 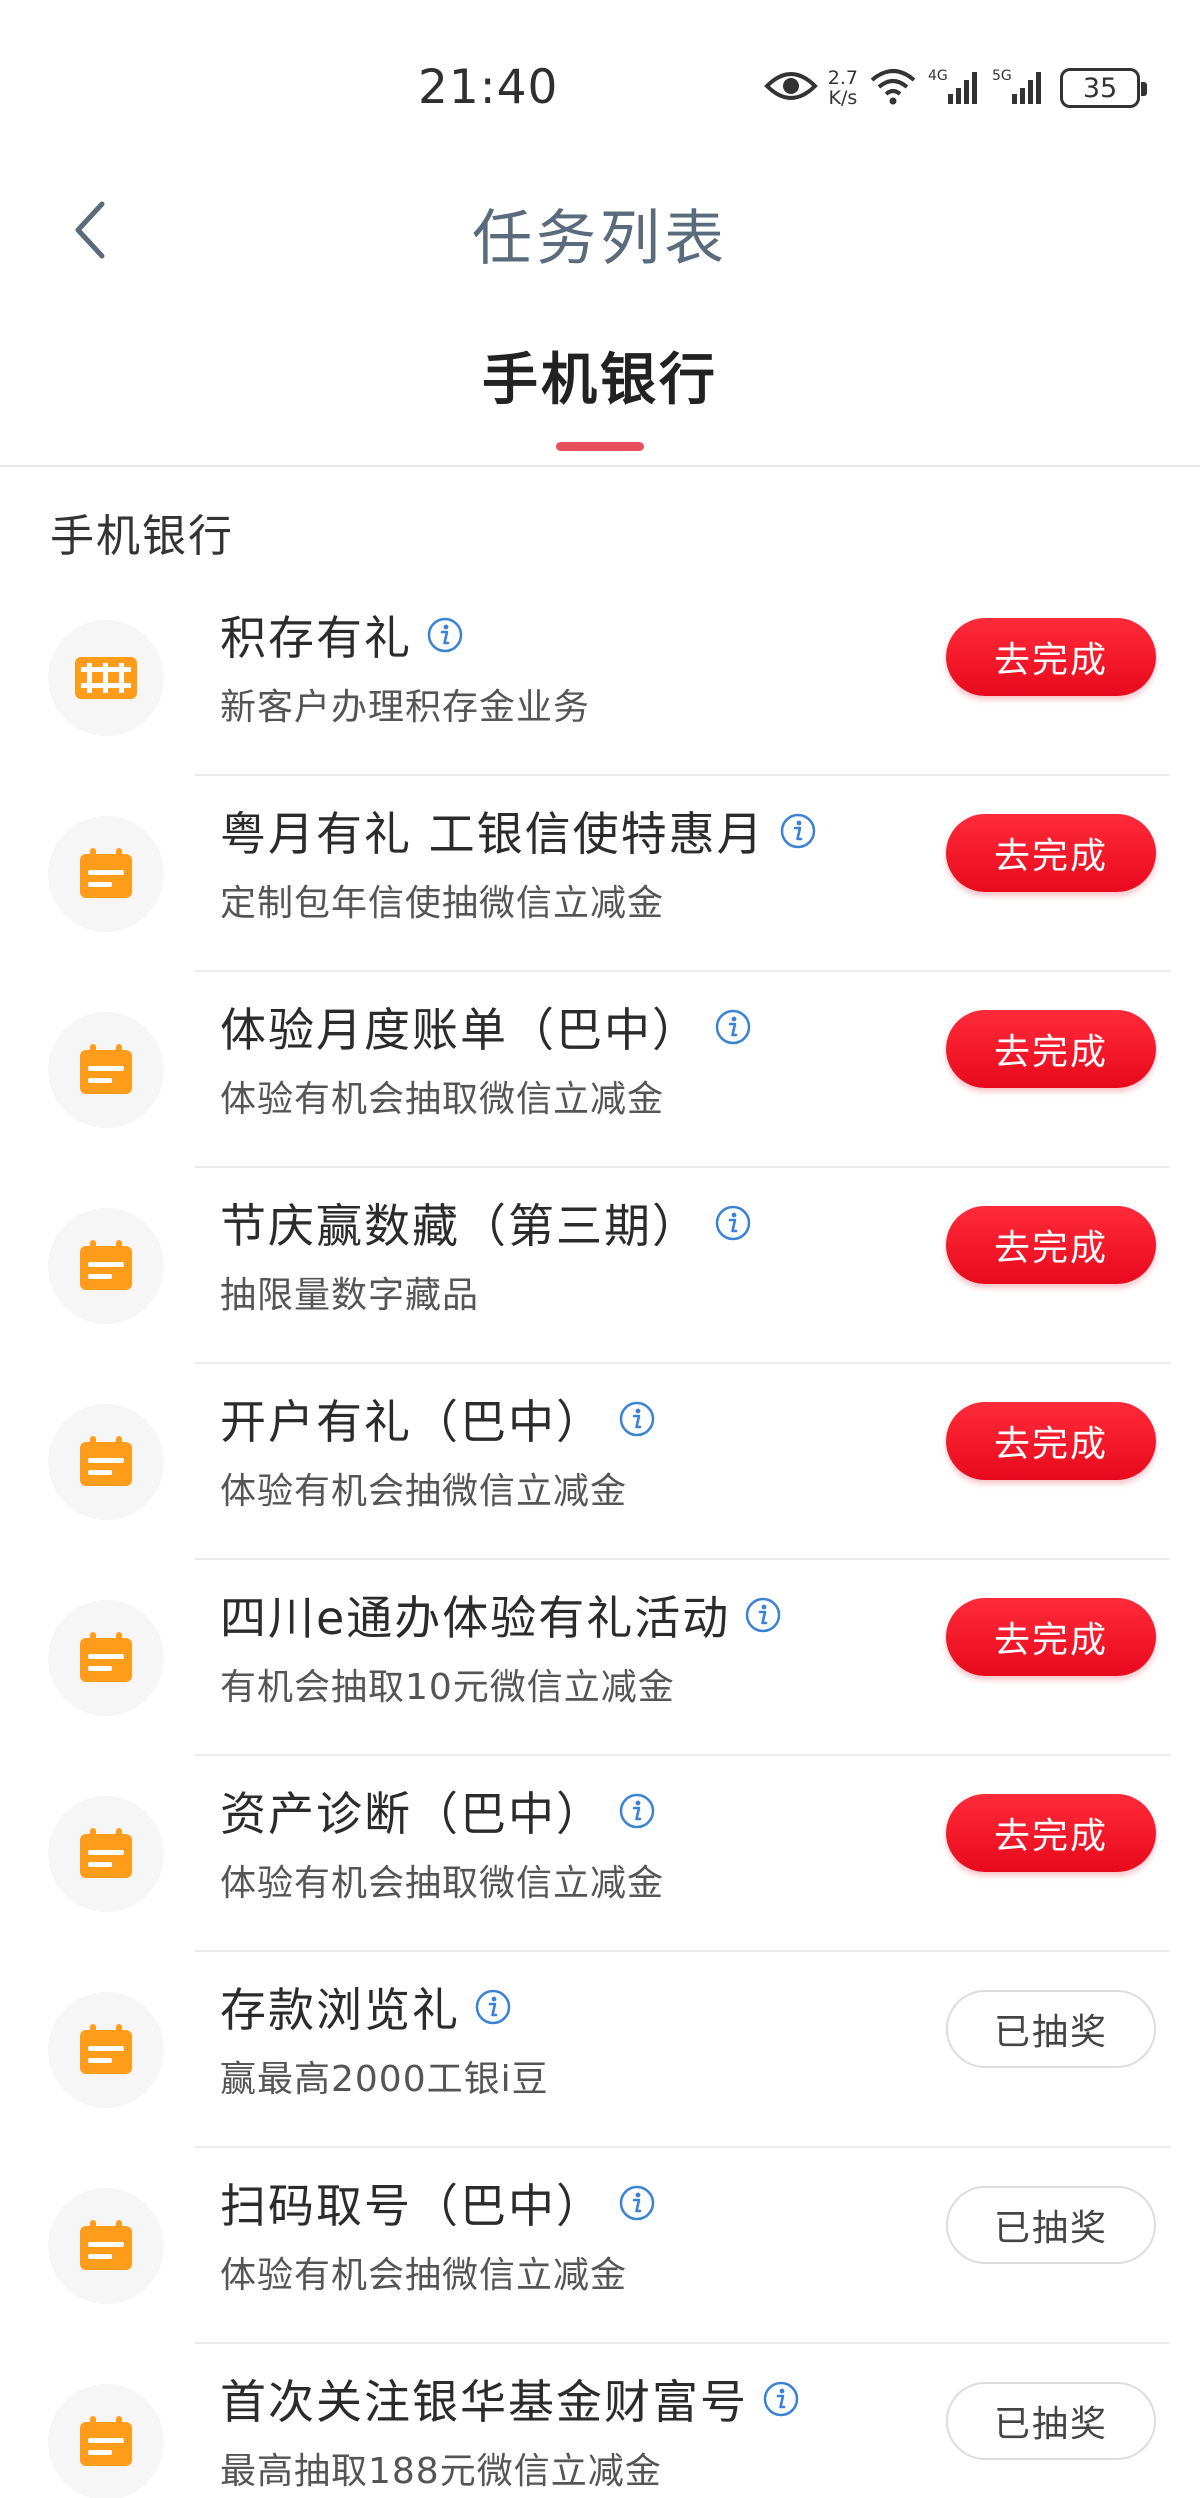 I want to click on task-title: 资产诊断（巴中）, so click(x=412, y=1814).